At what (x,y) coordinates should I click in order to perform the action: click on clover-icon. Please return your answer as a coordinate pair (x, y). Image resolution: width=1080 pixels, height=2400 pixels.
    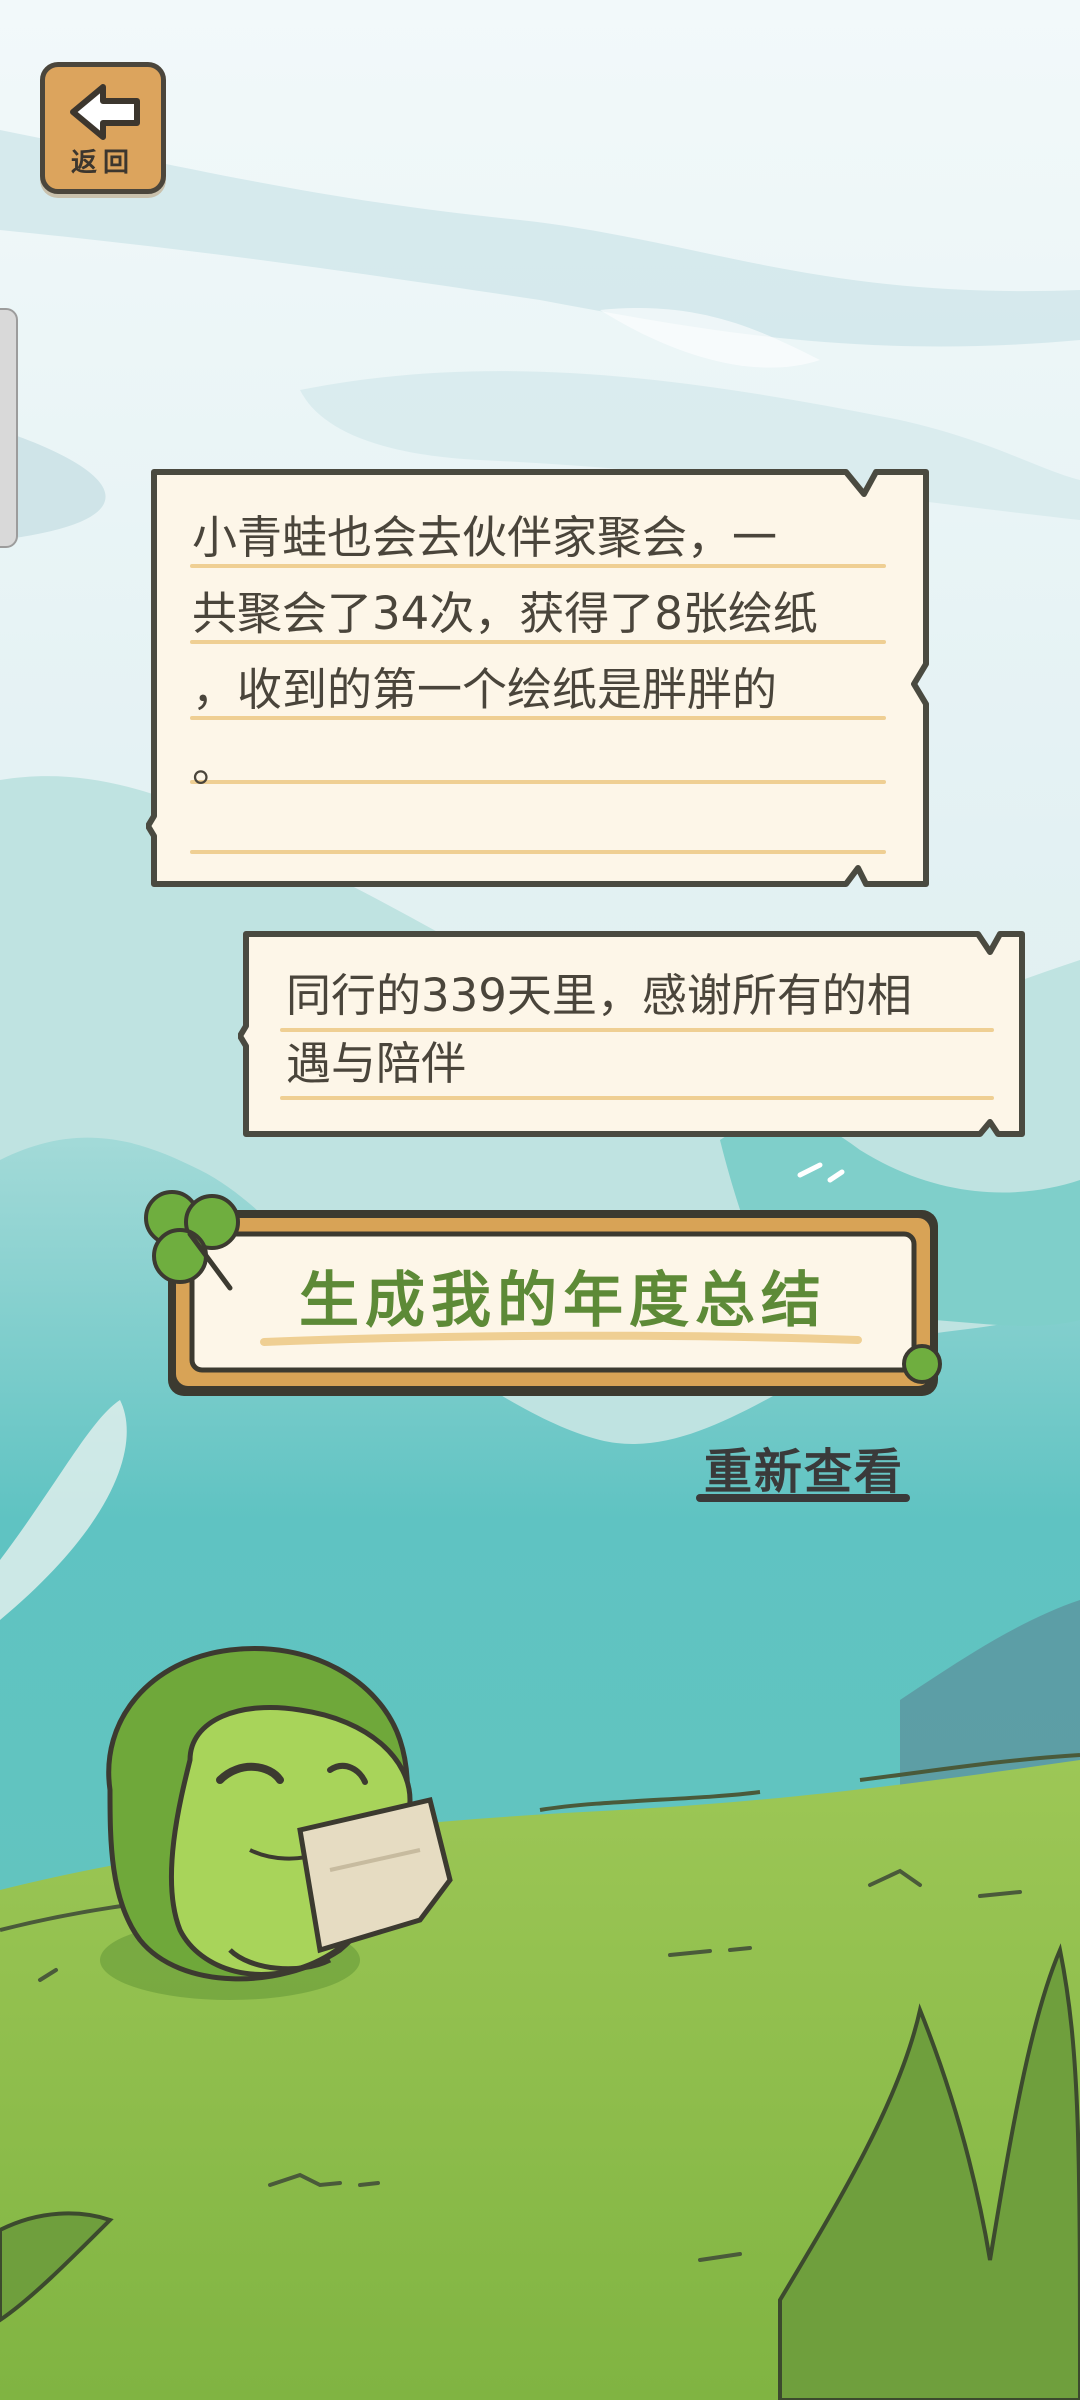
    Looking at the image, I should click on (192, 1240).